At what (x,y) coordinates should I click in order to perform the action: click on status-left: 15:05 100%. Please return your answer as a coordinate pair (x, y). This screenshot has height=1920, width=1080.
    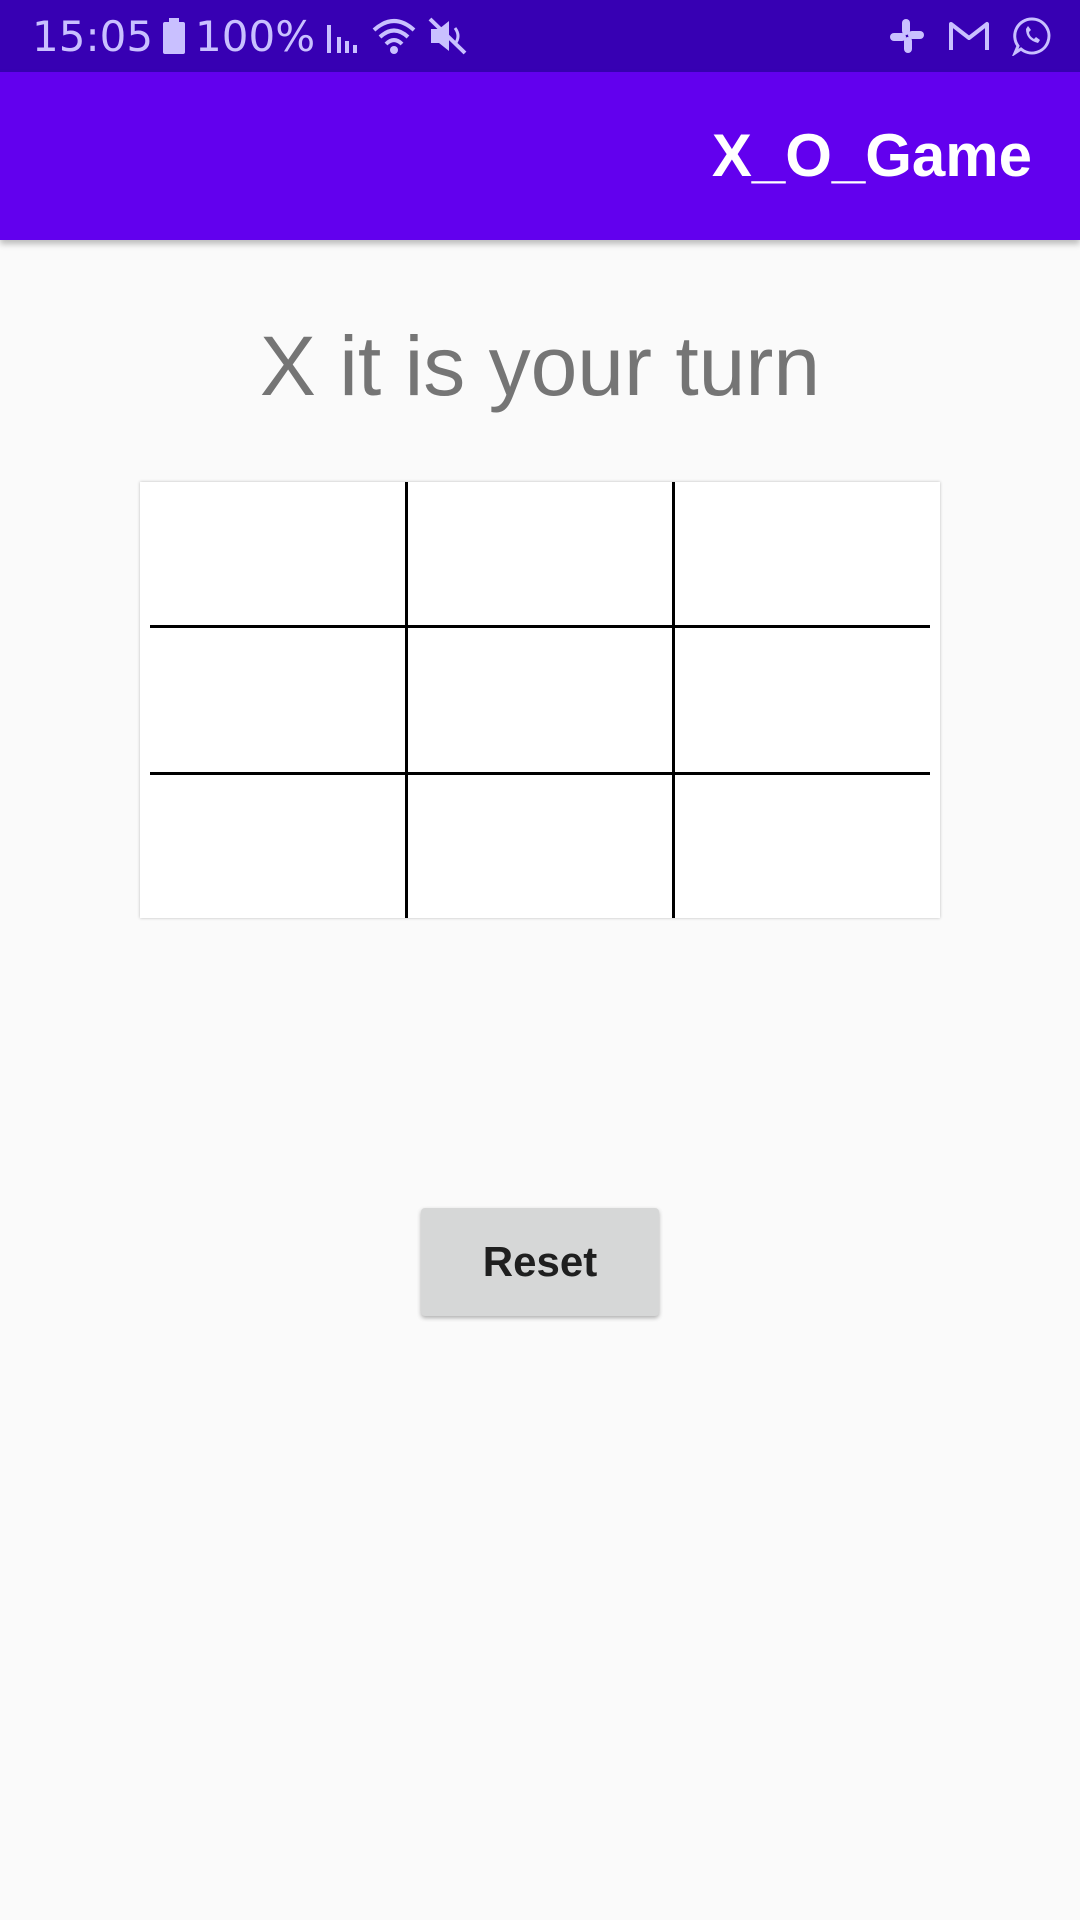
    Looking at the image, I should click on (250, 36).